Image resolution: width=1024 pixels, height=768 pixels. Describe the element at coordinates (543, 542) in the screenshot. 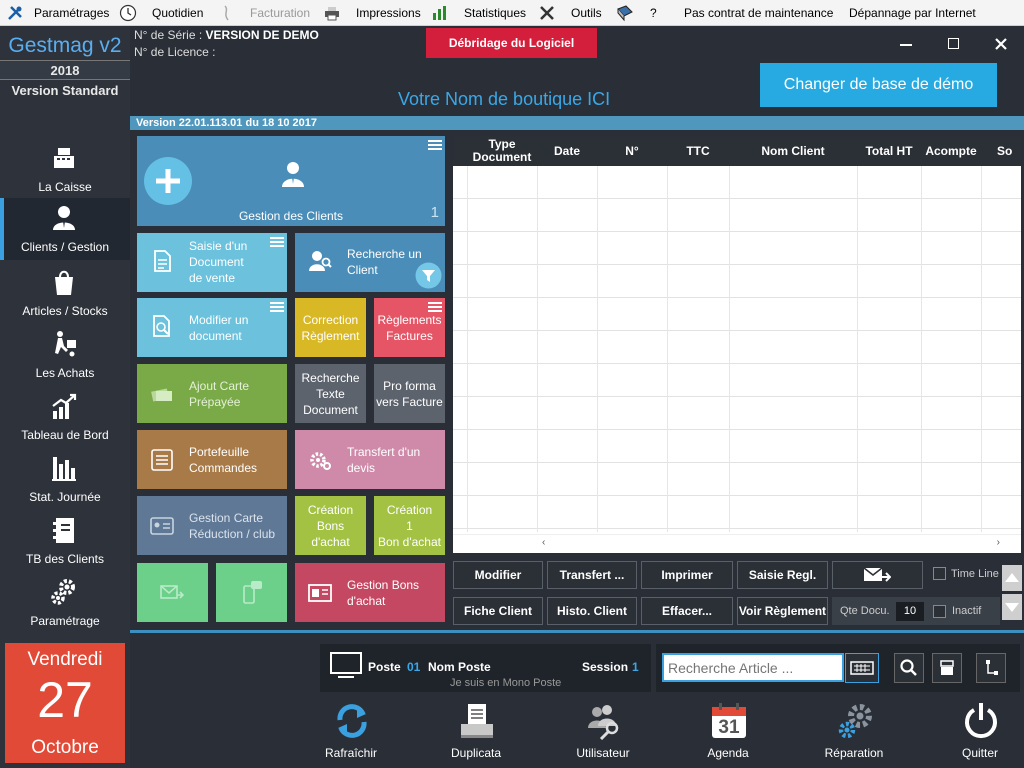

I see `scroll-left-icon: ‹` at that location.